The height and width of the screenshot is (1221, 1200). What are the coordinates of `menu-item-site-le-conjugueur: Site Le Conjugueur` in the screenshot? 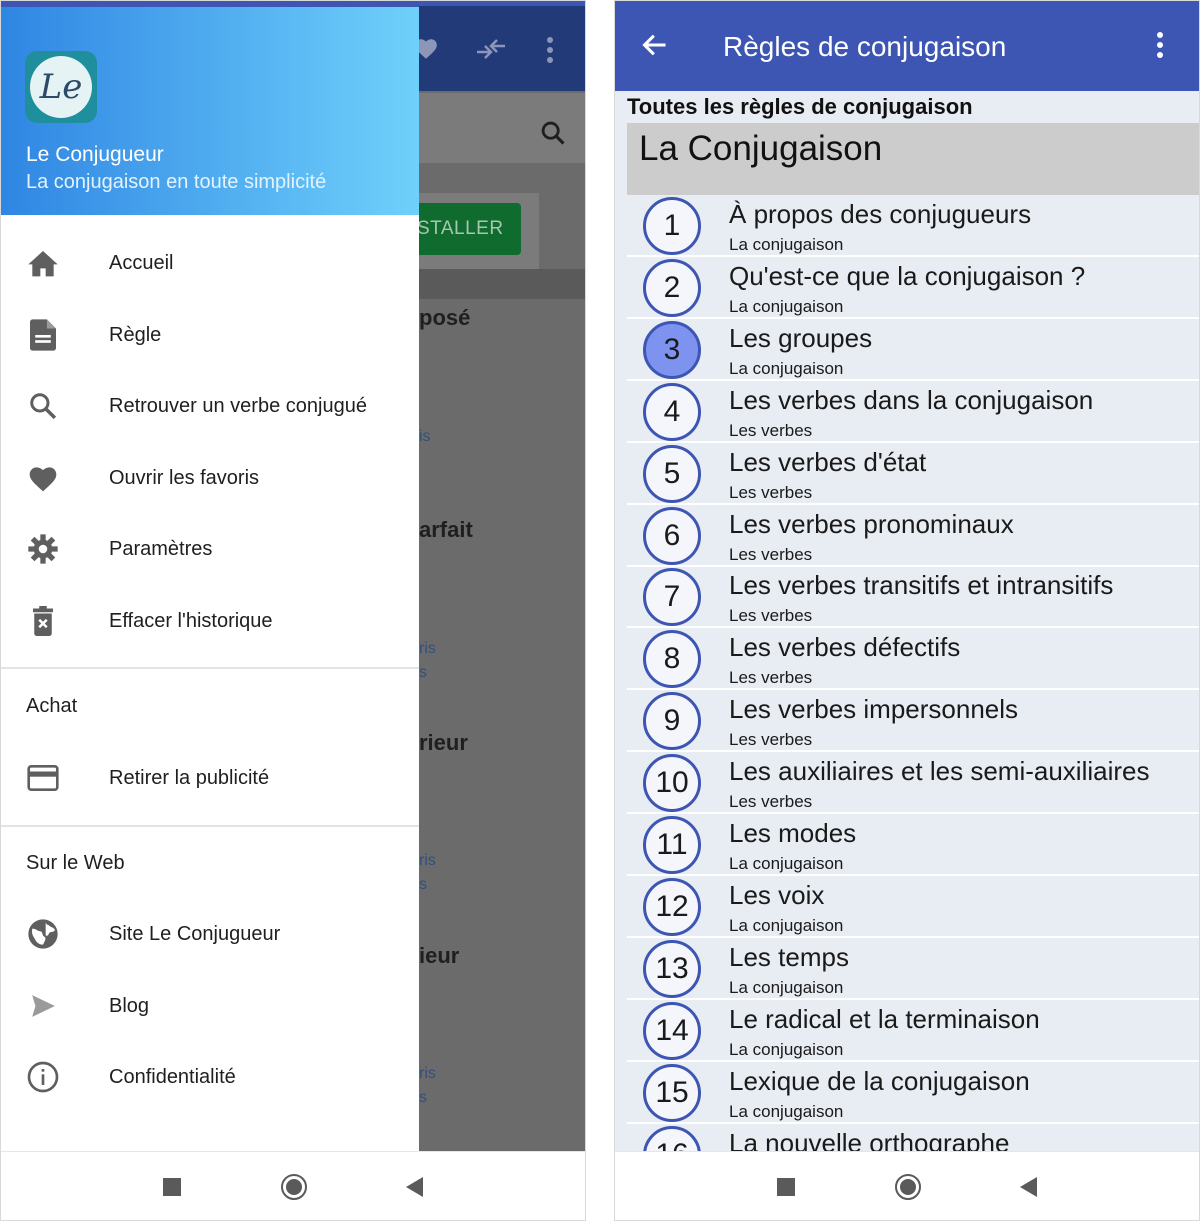 It's located at (210, 934).